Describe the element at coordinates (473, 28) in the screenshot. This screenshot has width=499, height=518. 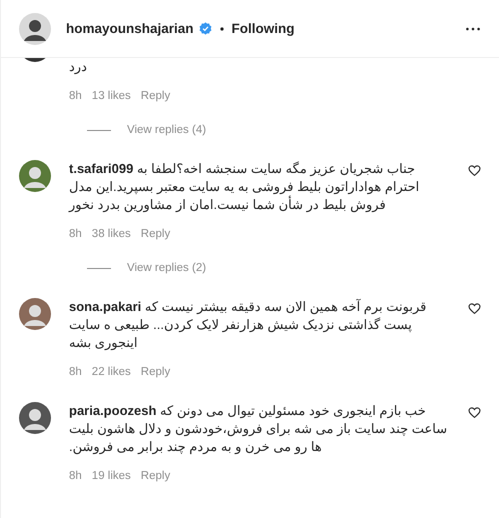
I see `more-options-icon` at that location.